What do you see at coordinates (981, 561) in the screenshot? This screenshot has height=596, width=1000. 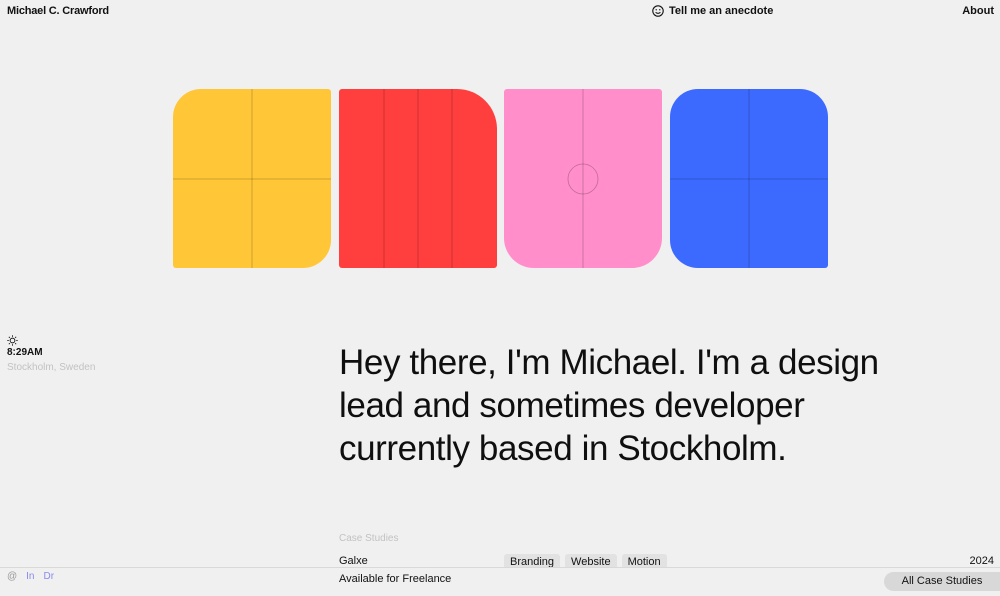 I see `case-study-year: 2024` at bounding box center [981, 561].